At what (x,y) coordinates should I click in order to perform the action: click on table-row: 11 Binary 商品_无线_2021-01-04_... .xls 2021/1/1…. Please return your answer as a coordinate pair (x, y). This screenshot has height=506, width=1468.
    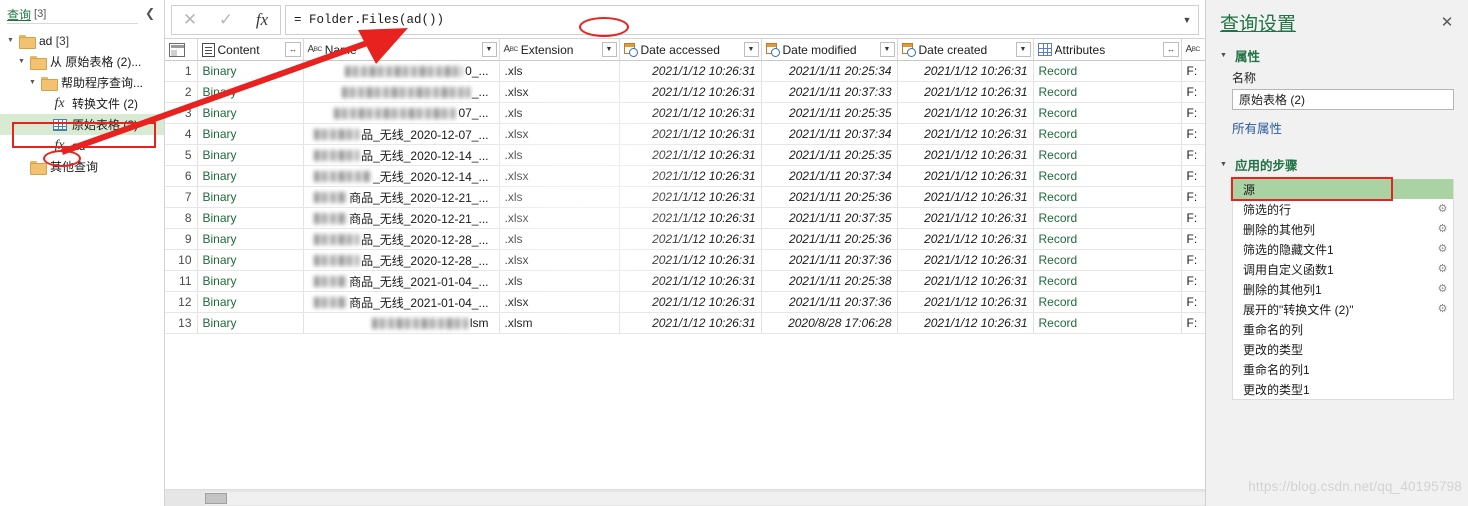
    Looking at the image, I should click on (685, 281).